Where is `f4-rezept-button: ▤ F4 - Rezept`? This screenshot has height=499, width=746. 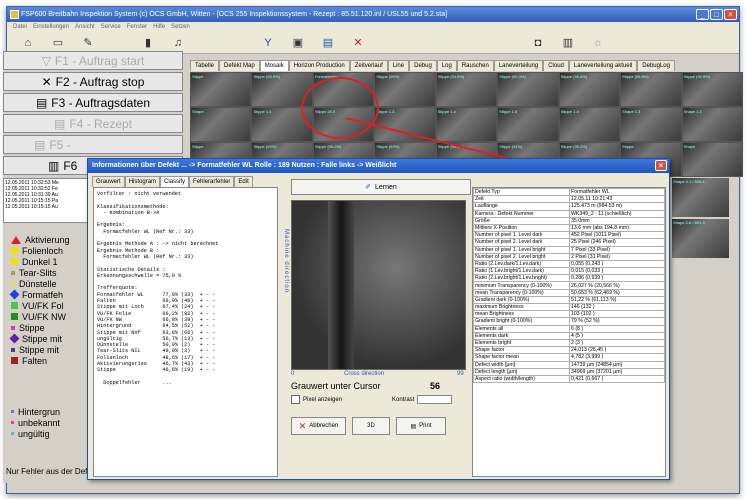 f4-rezept-button: ▤ F4 - Rezept is located at coordinates (93, 123).